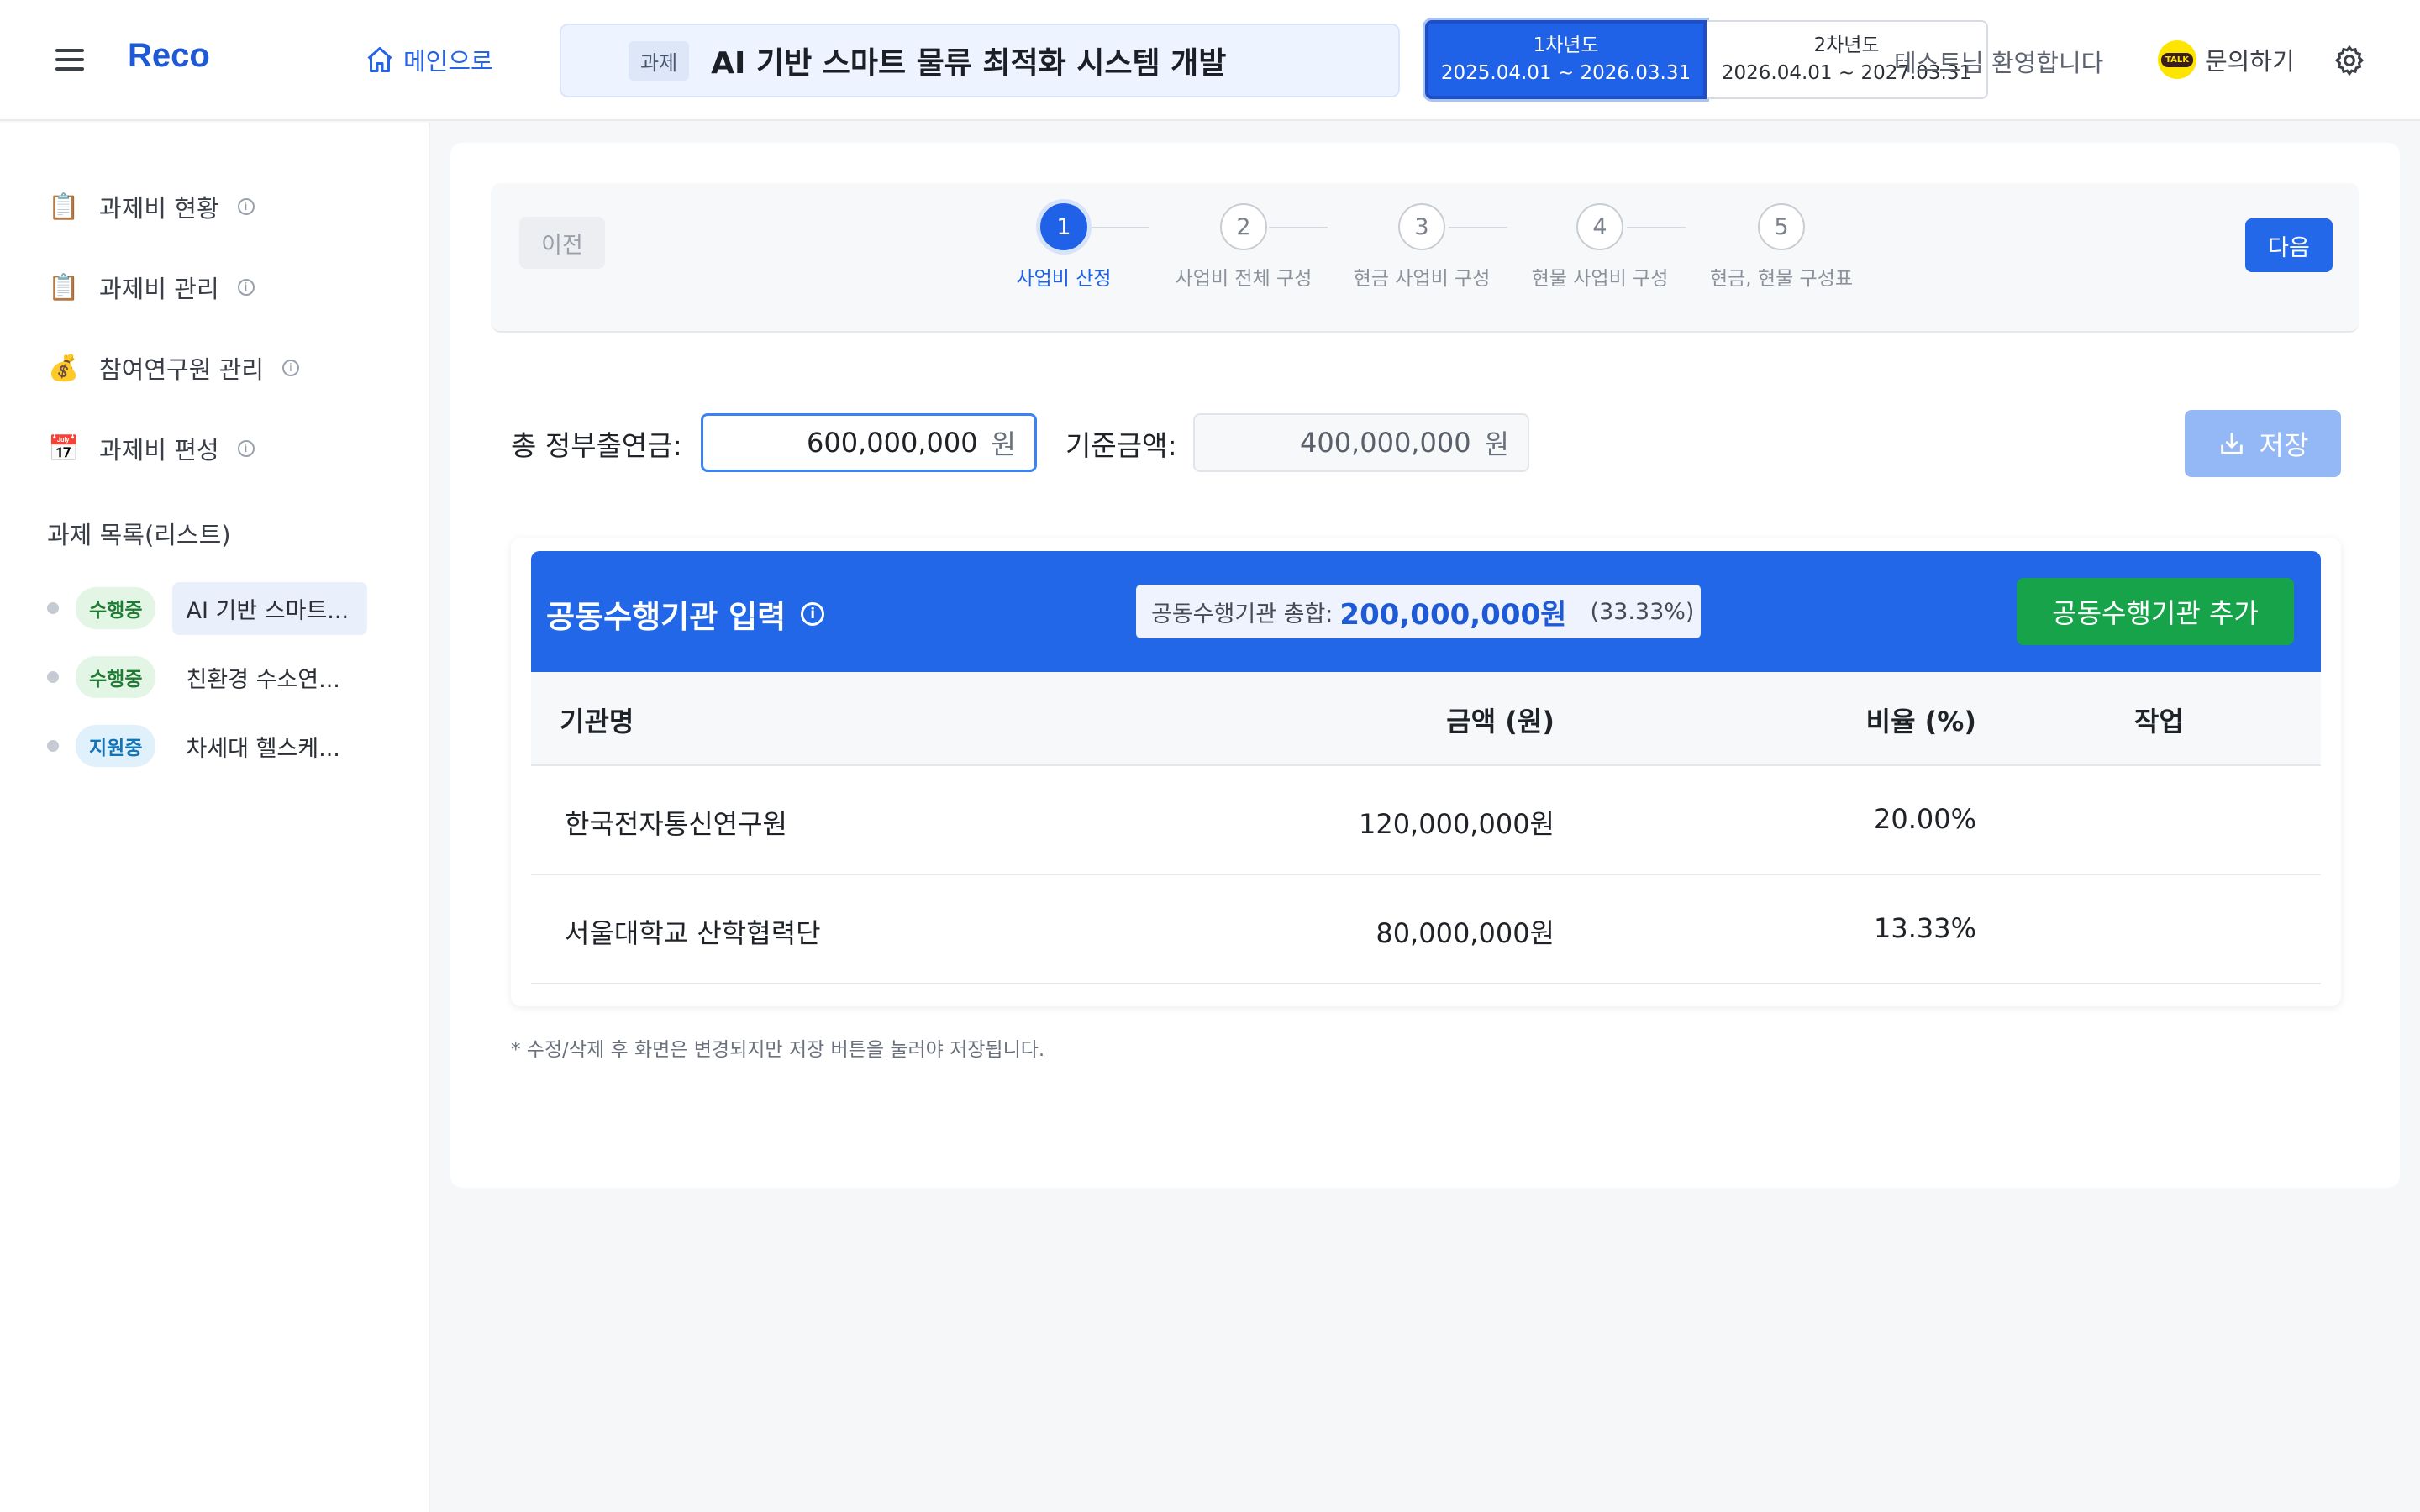 The height and width of the screenshot is (1512, 2420). What do you see at coordinates (2155, 611) in the screenshot?
I see `add-institution-button: 공동수행기관 추가` at bounding box center [2155, 611].